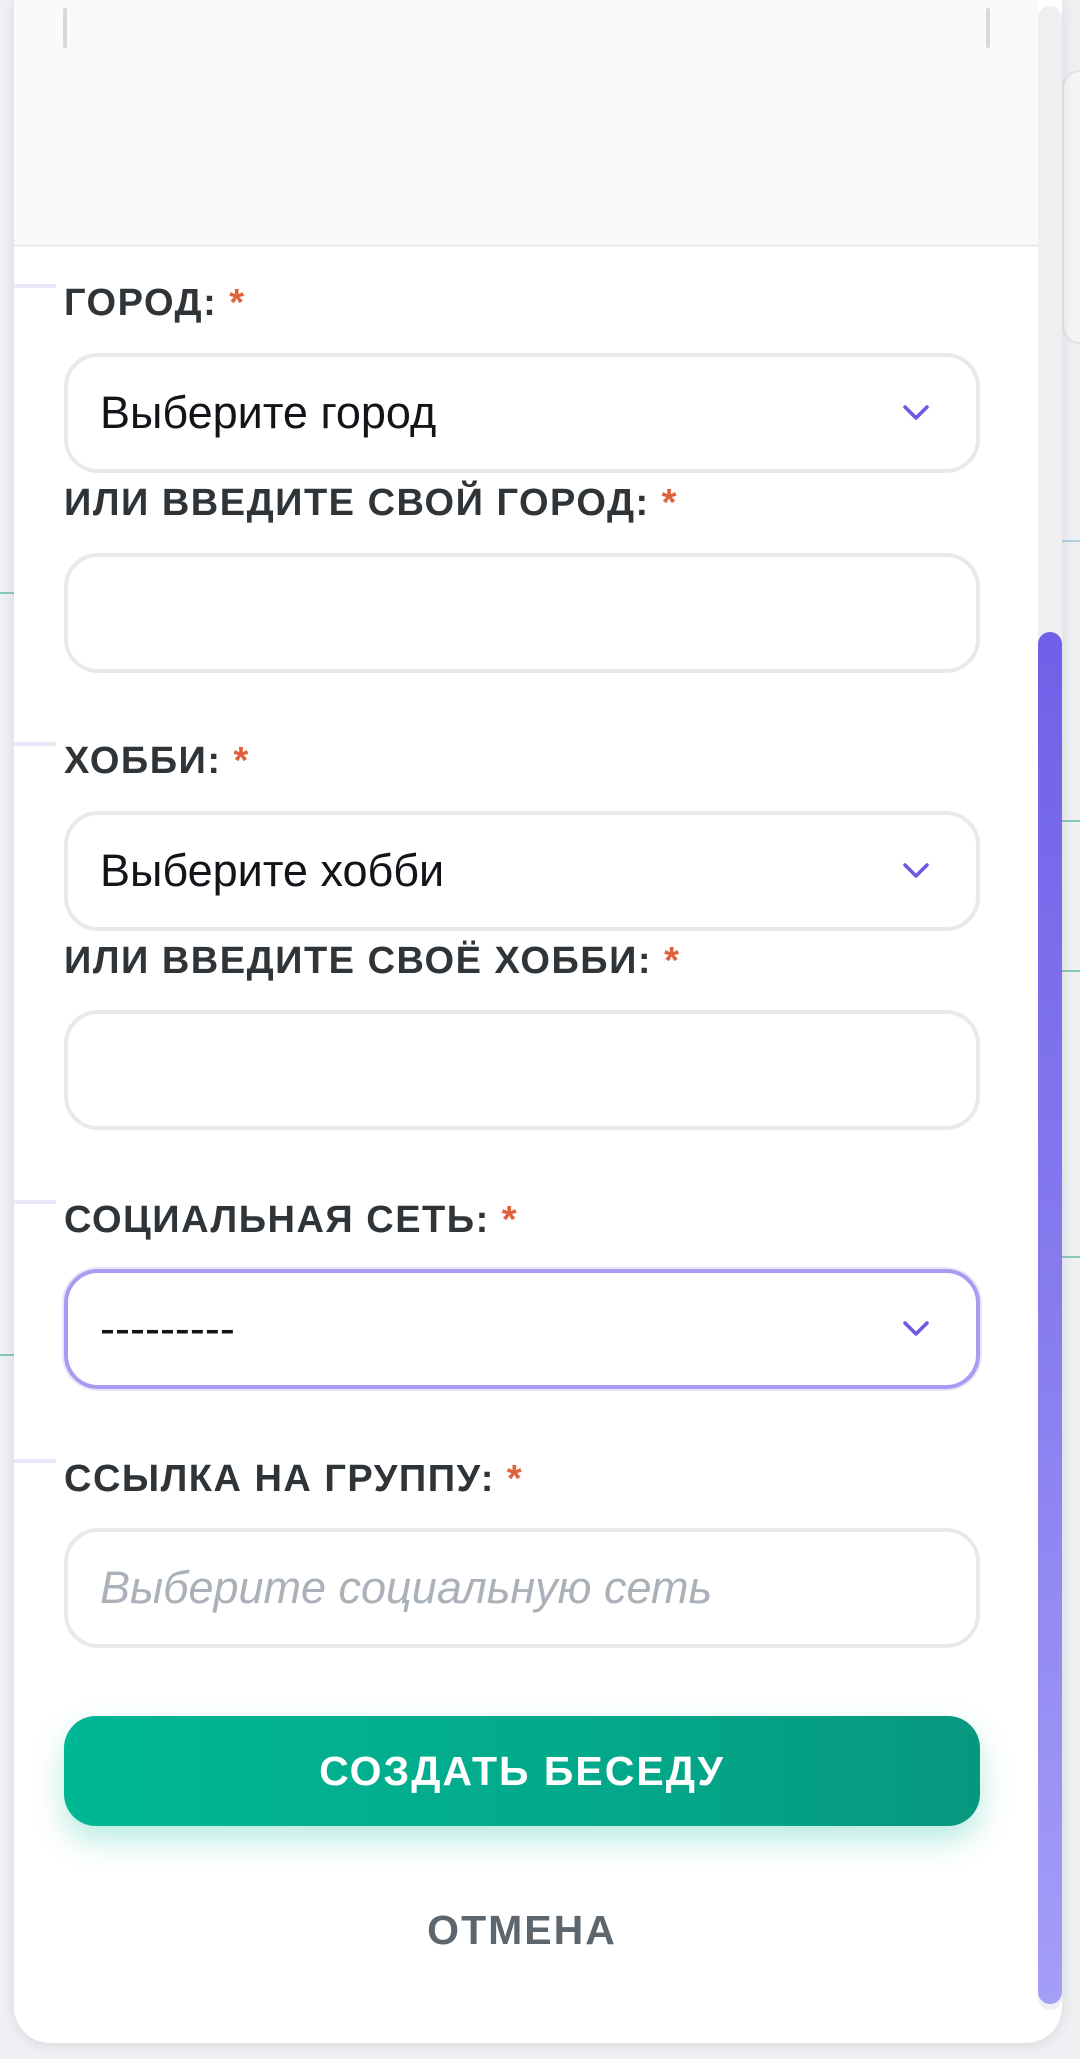 The width and height of the screenshot is (1080, 2059). What do you see at coordinates (277, 1220) in the screenshot?
I see `social-network-label-text: СОЦИАЛЬНАЯ СЕТЬ:` at bounding box center [277, 1220].